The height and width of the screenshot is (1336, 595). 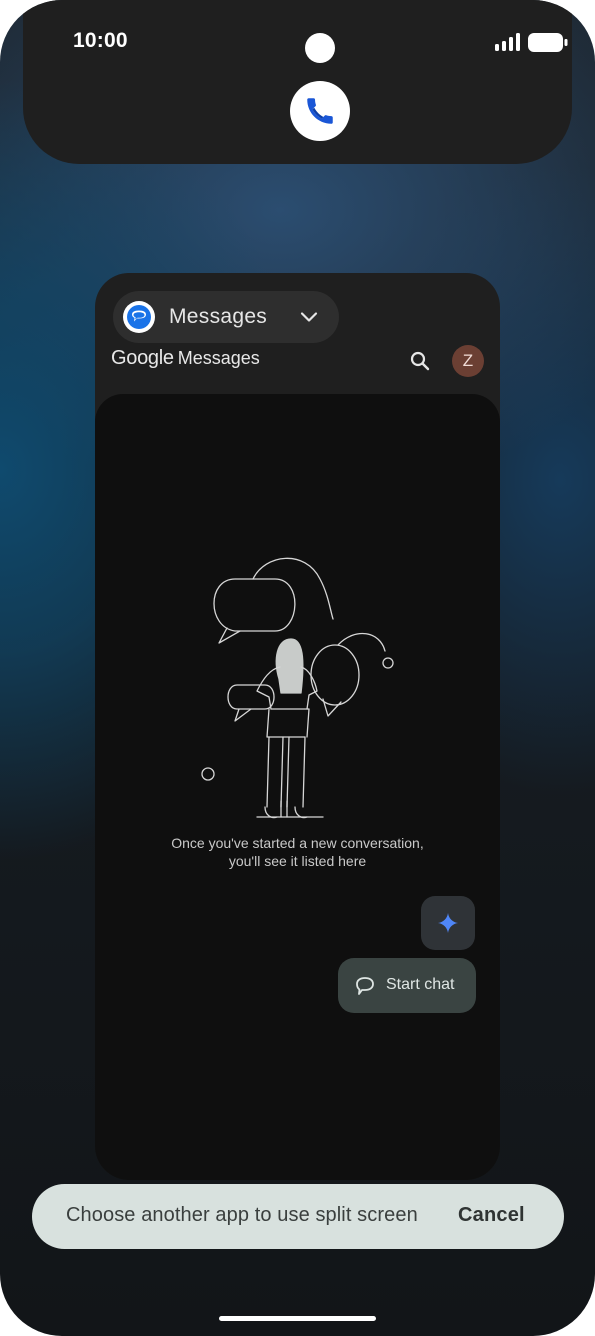 I want to click on call-indicator-pill: 10:00, so click(x=297, y=82).